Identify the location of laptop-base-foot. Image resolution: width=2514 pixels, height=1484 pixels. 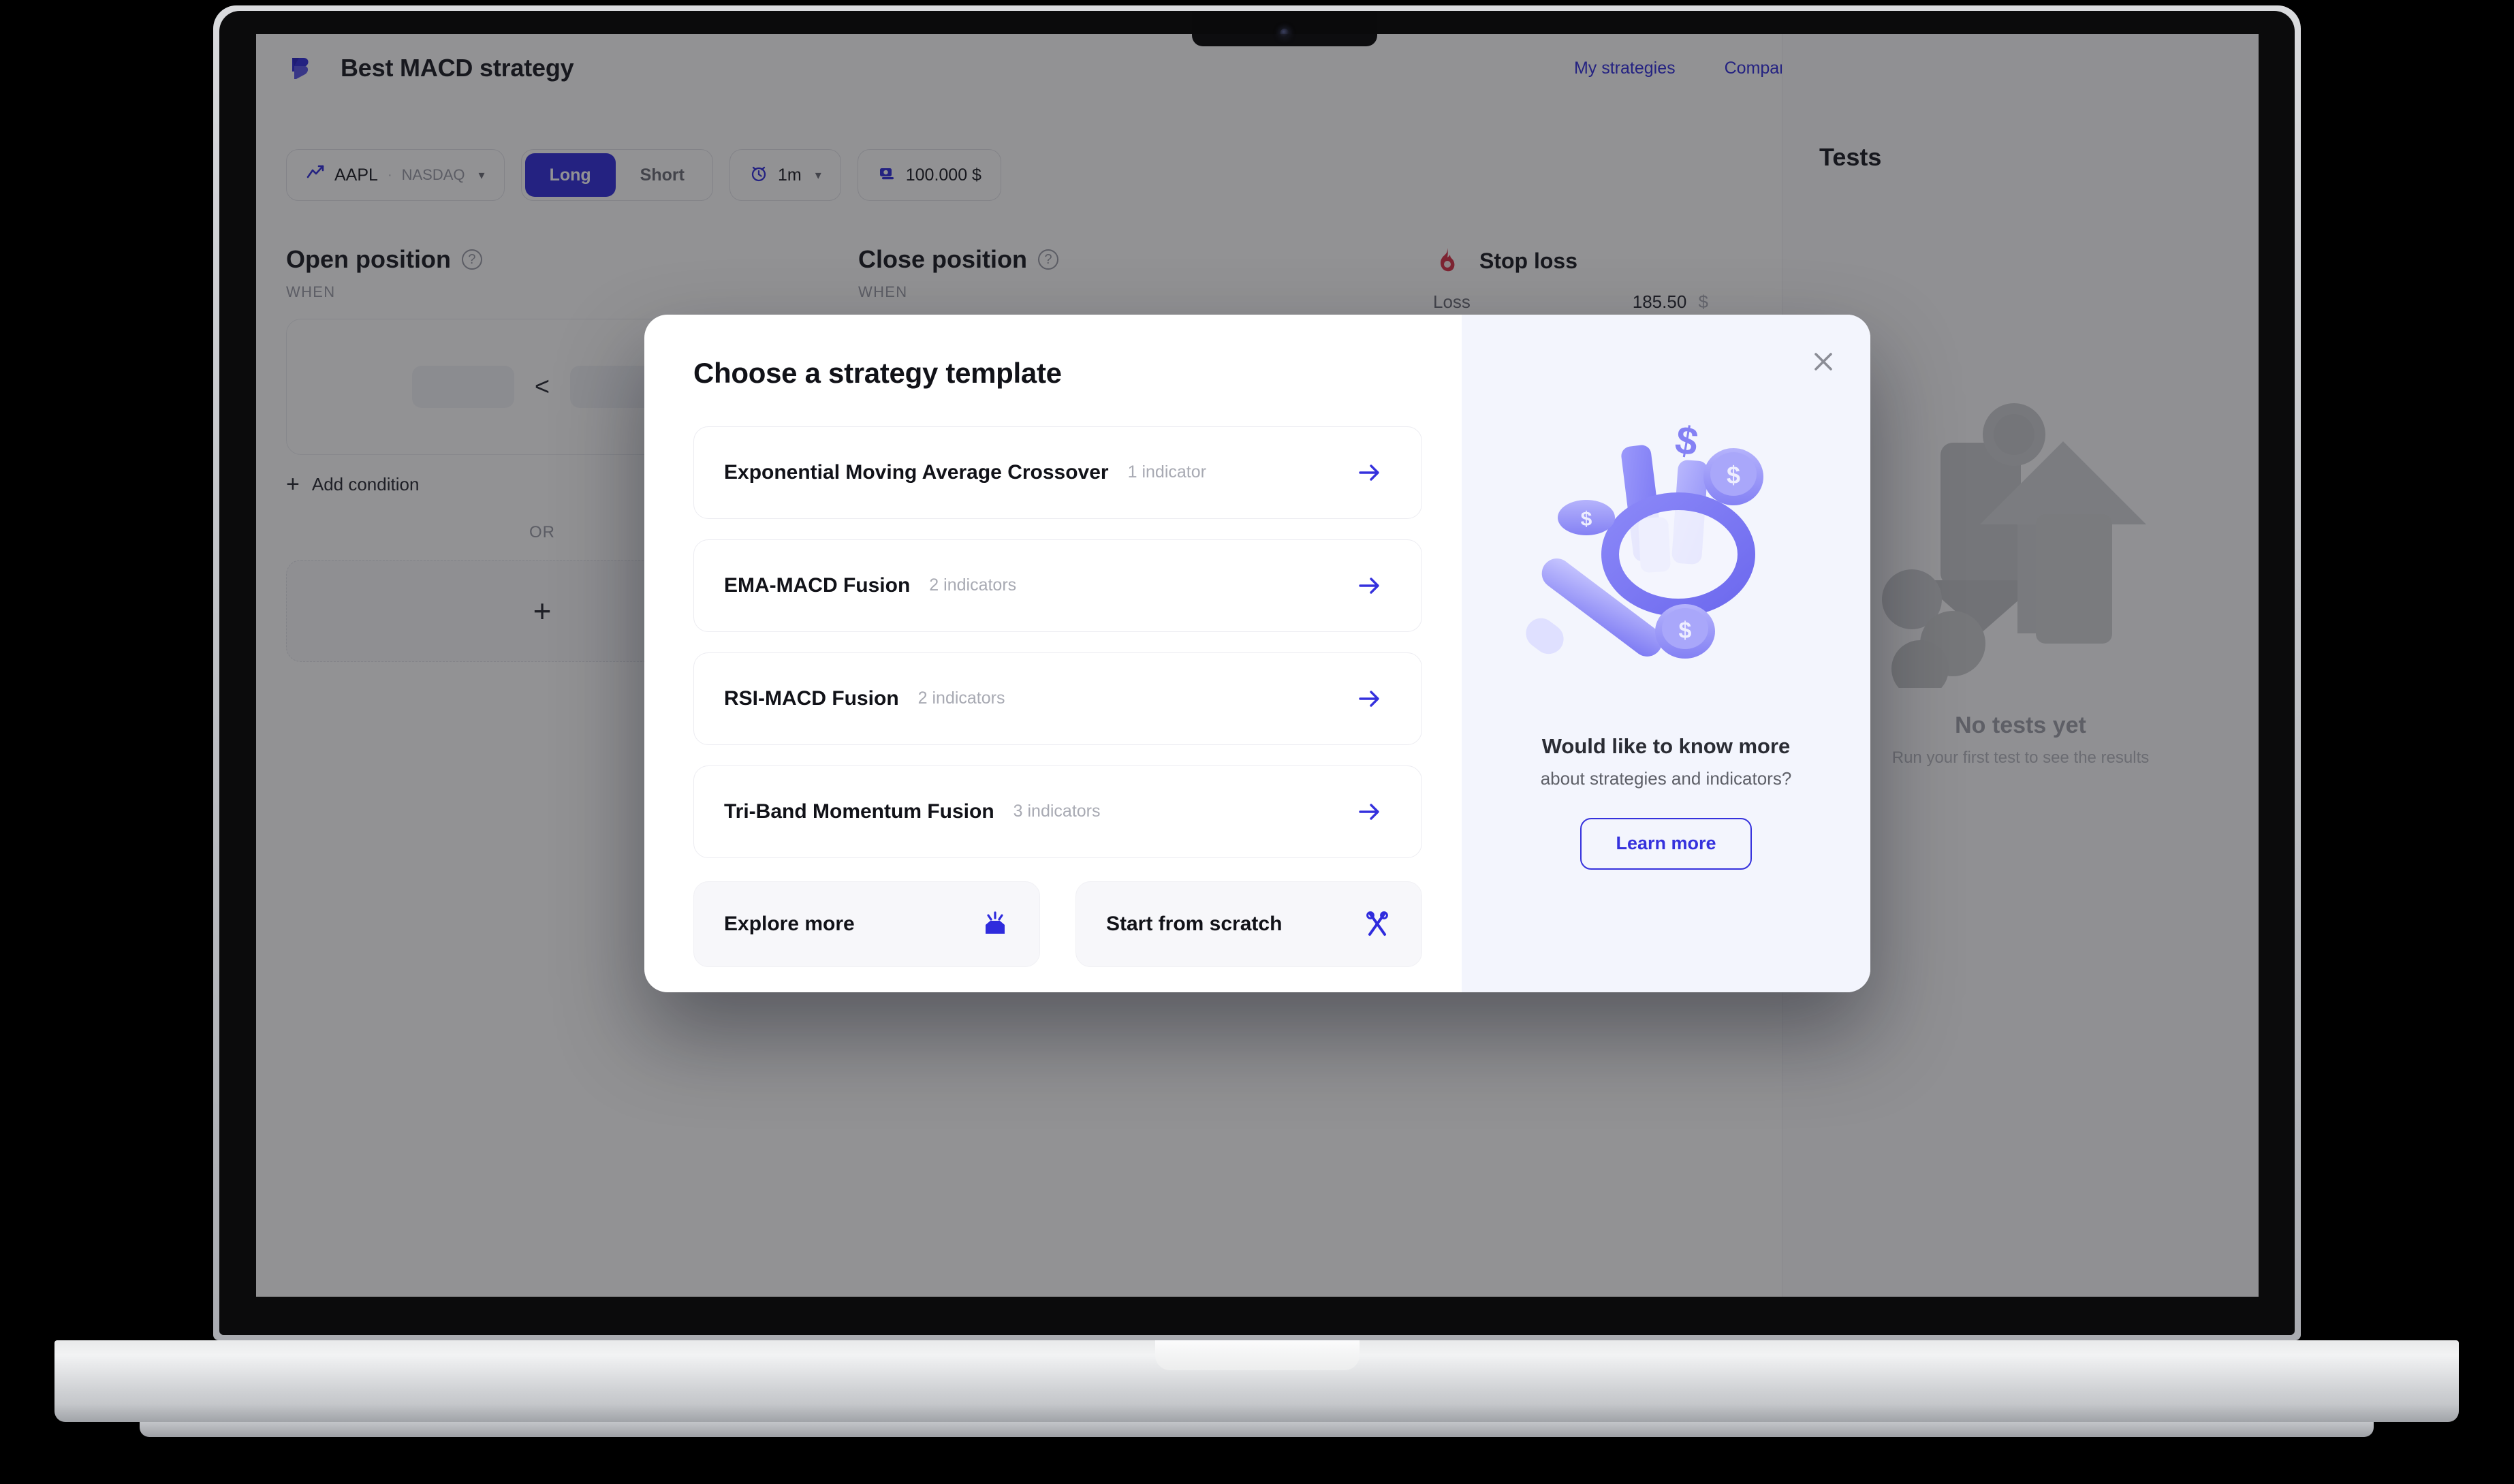
(1257, 1429).